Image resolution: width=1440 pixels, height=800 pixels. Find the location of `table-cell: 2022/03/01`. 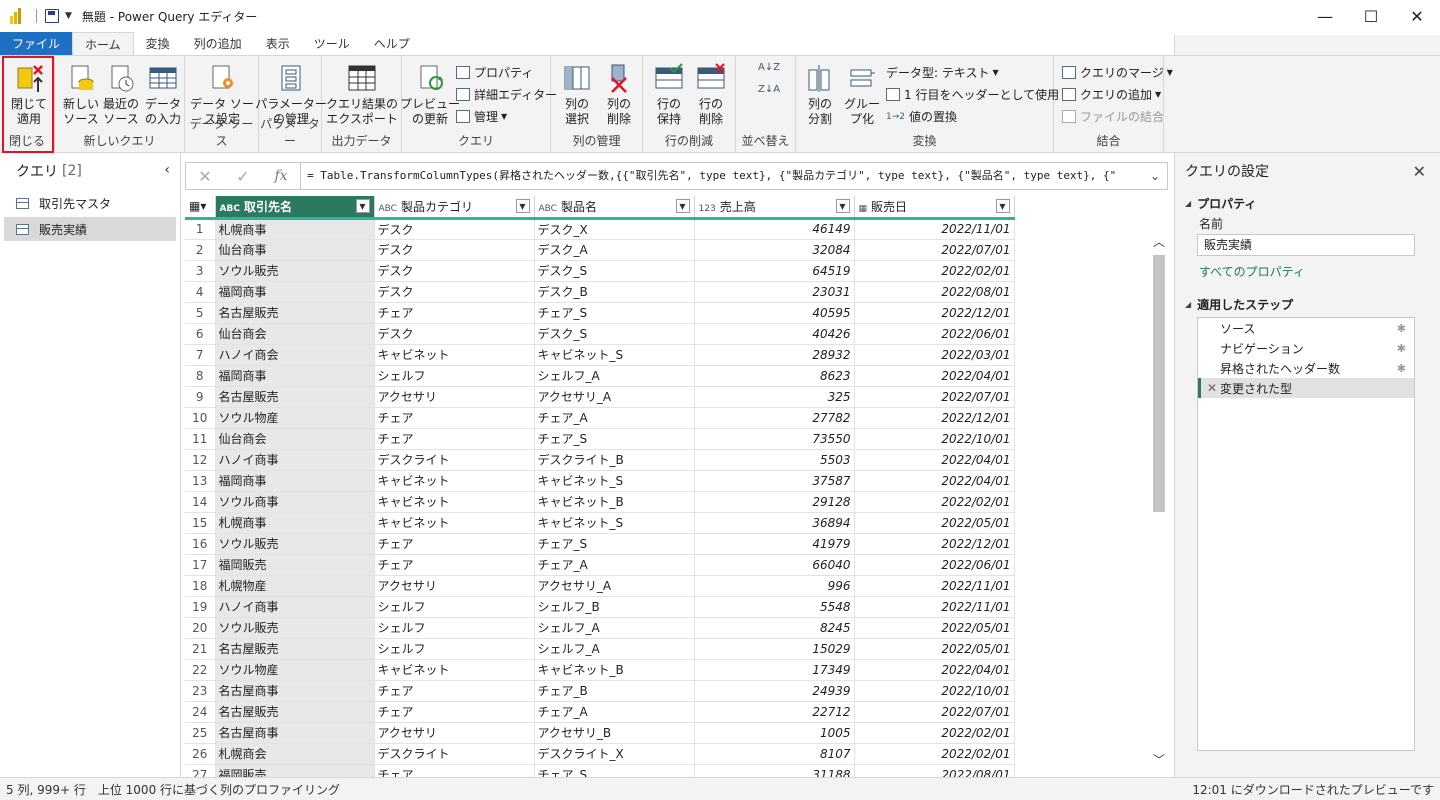

table-cell: 2022/03/01 is located at coordinates (934, 355).